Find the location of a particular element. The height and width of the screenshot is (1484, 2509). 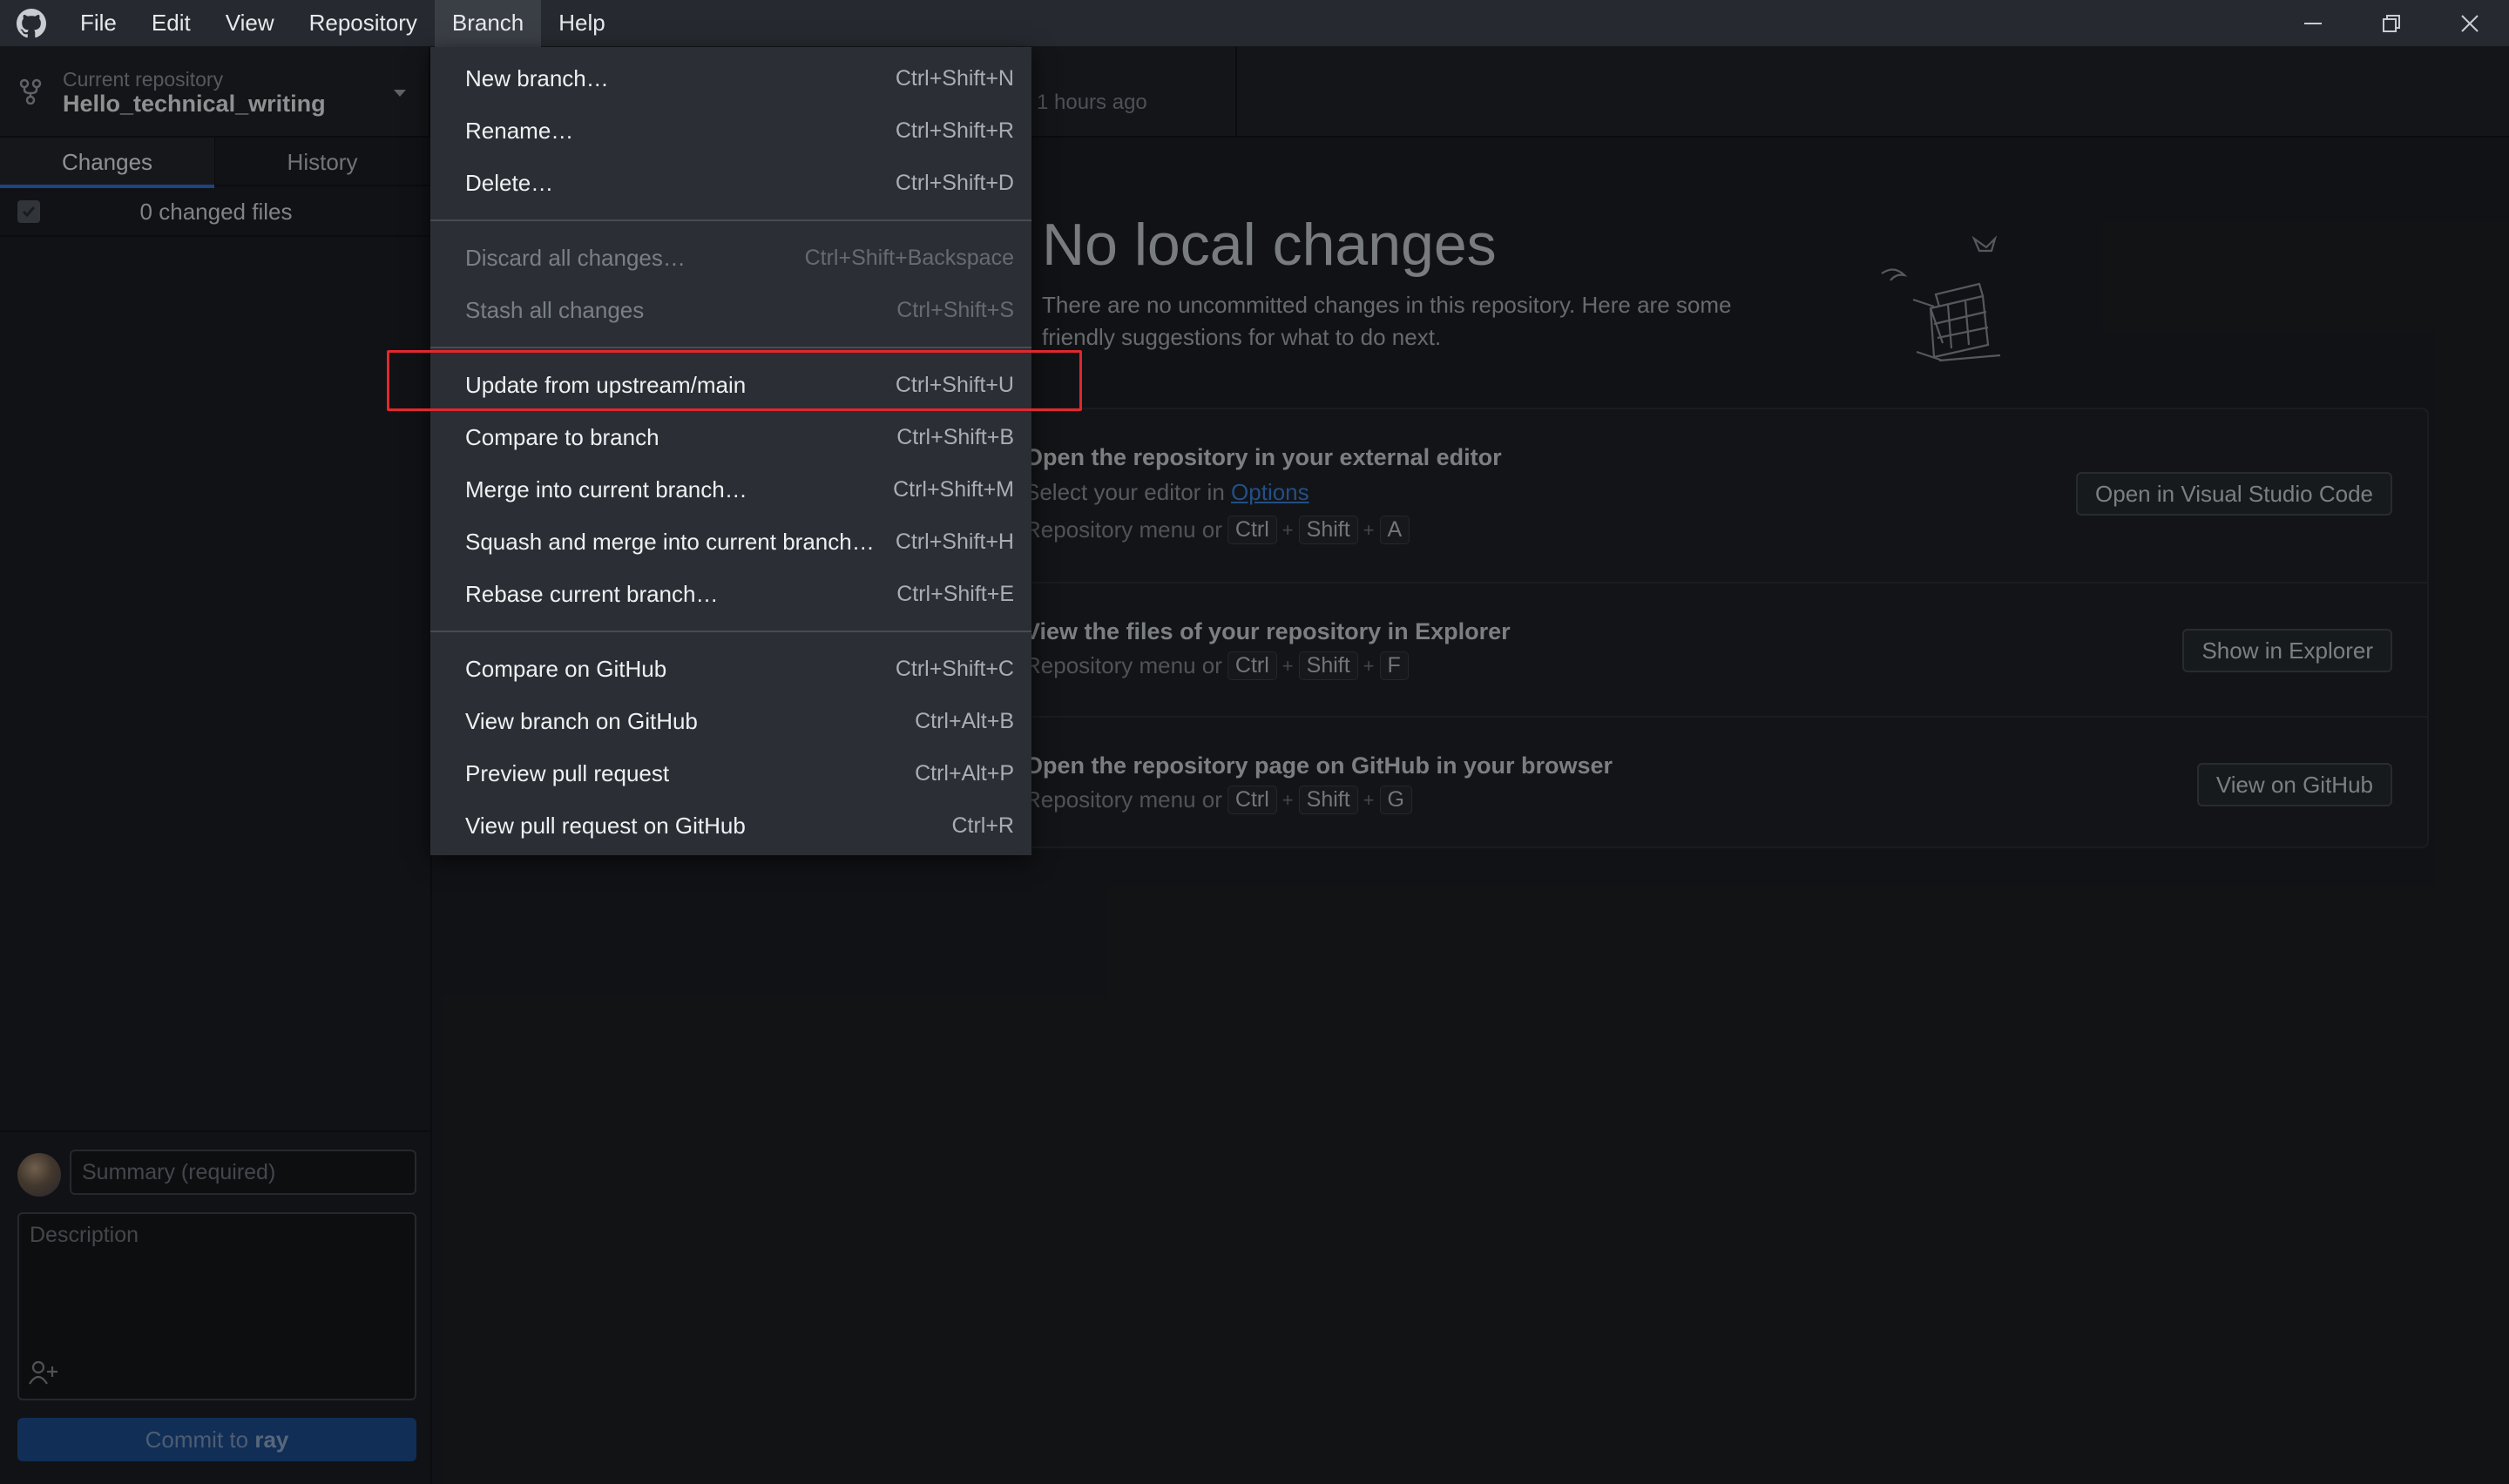

minimize-icon is located at coordinates (2313, 23).